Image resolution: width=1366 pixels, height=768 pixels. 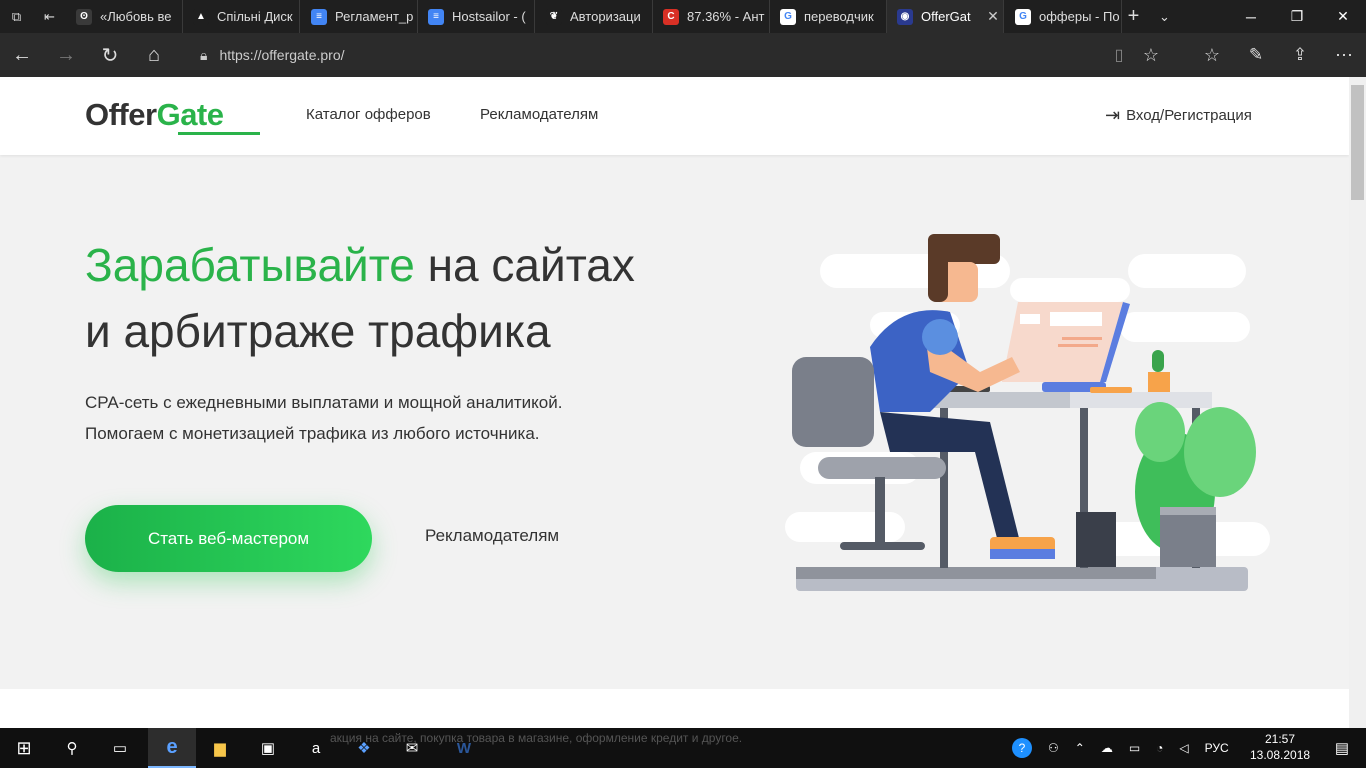 What do you see at coordinates (1280, 755) in the screenshot?
I see `clock-date: 13.08.2018` at bounding box center [1280, 755].